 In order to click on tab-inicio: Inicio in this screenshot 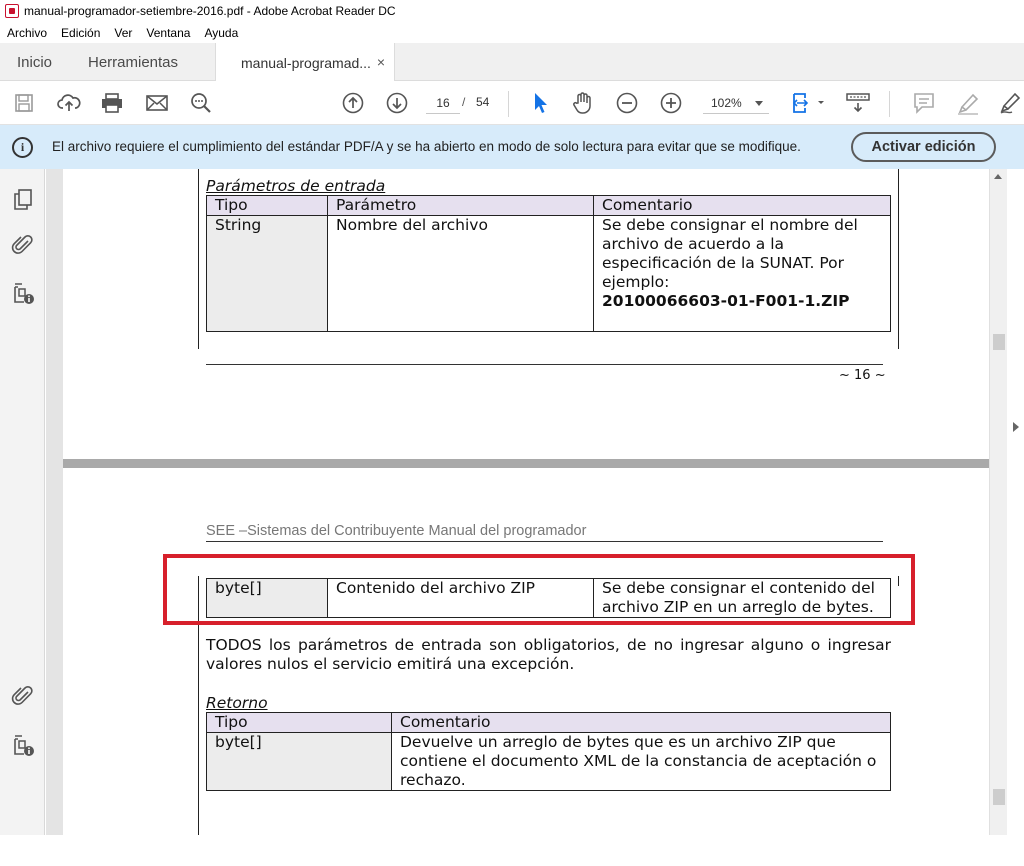, I will do `click(34, 62)`.